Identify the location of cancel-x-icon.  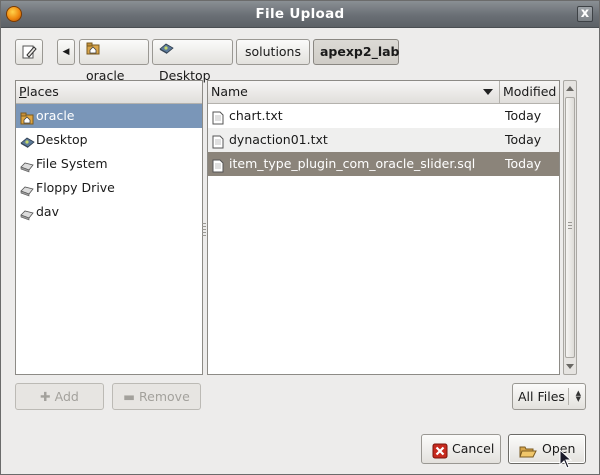
(440, 455).